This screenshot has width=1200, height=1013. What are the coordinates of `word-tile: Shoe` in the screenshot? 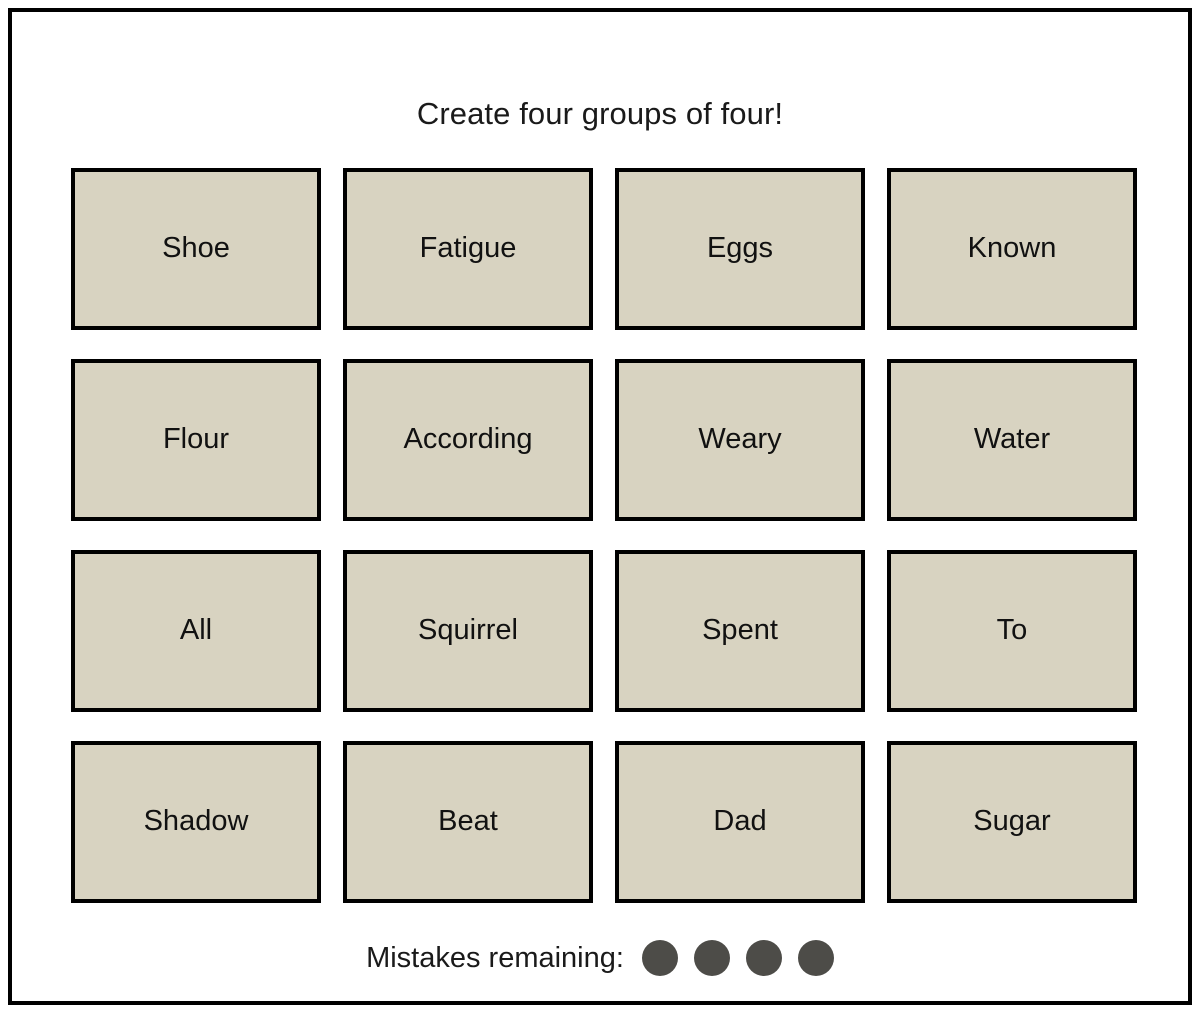 It's located at (196, 249).